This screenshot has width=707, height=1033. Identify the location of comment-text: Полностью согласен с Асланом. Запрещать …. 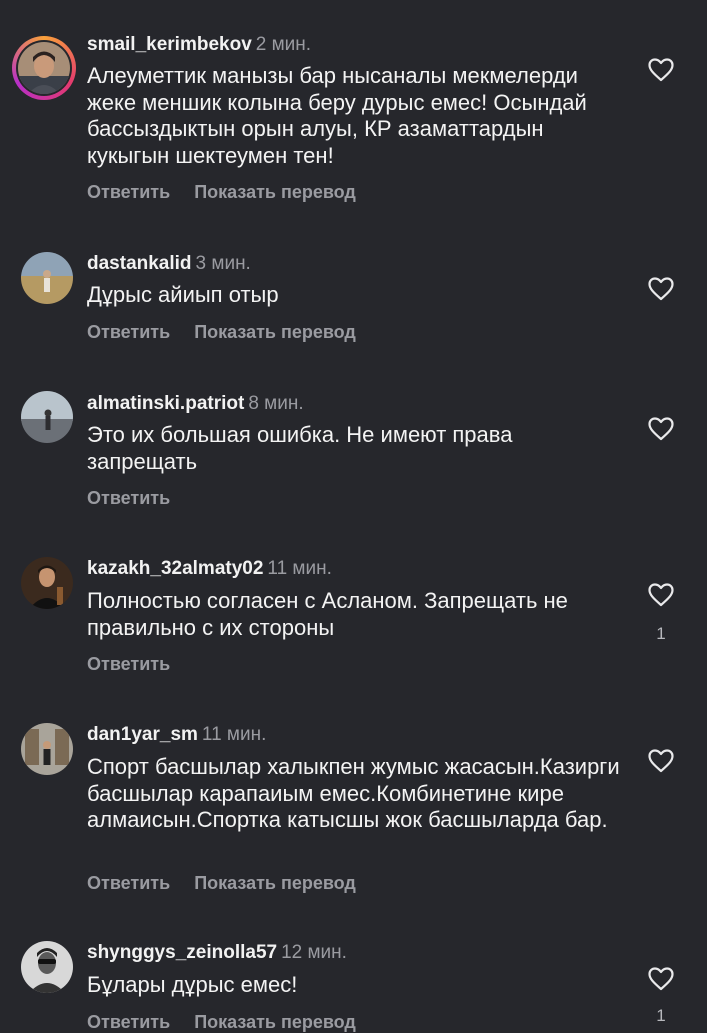
(327, 614).